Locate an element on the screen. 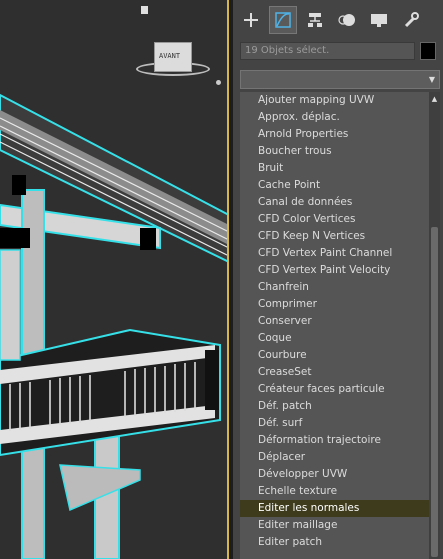 This screenshot has height=559, width=443. list-item: CFD Vertex Paint Channel is located at coordinates (334, 253).